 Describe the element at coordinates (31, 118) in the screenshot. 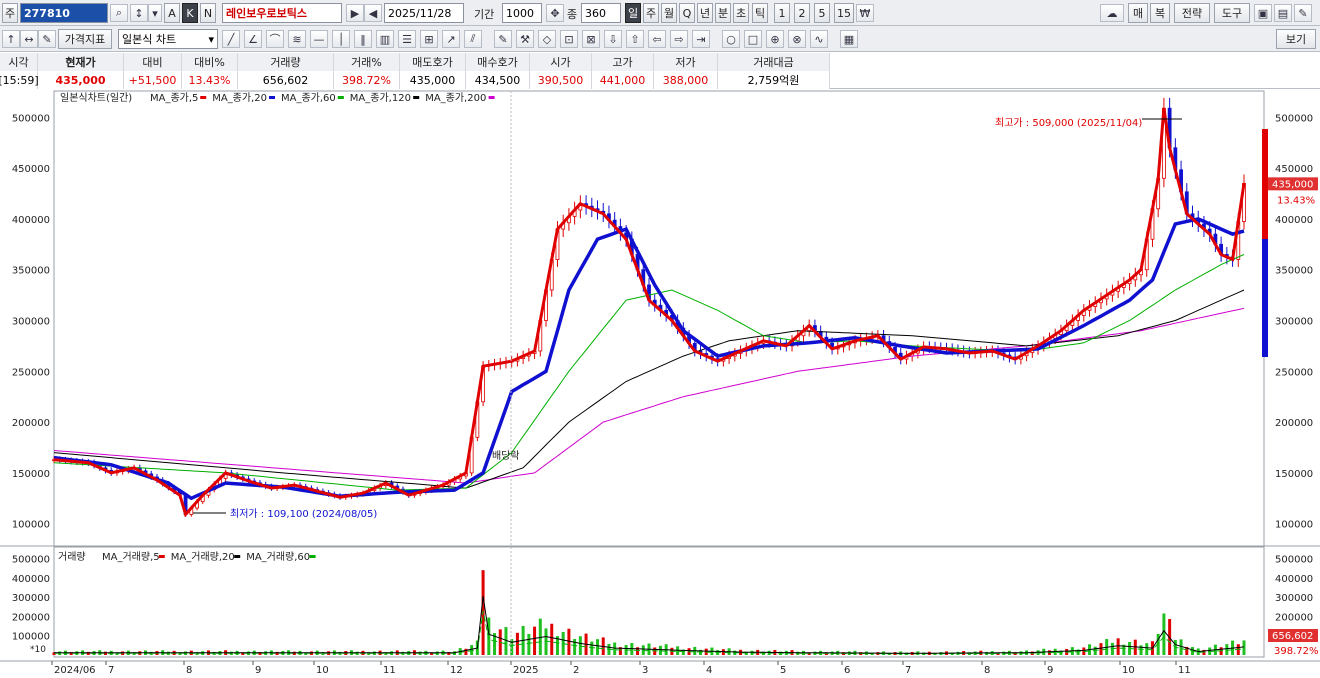

I see `y-tick-label-left: 500000` at that location.